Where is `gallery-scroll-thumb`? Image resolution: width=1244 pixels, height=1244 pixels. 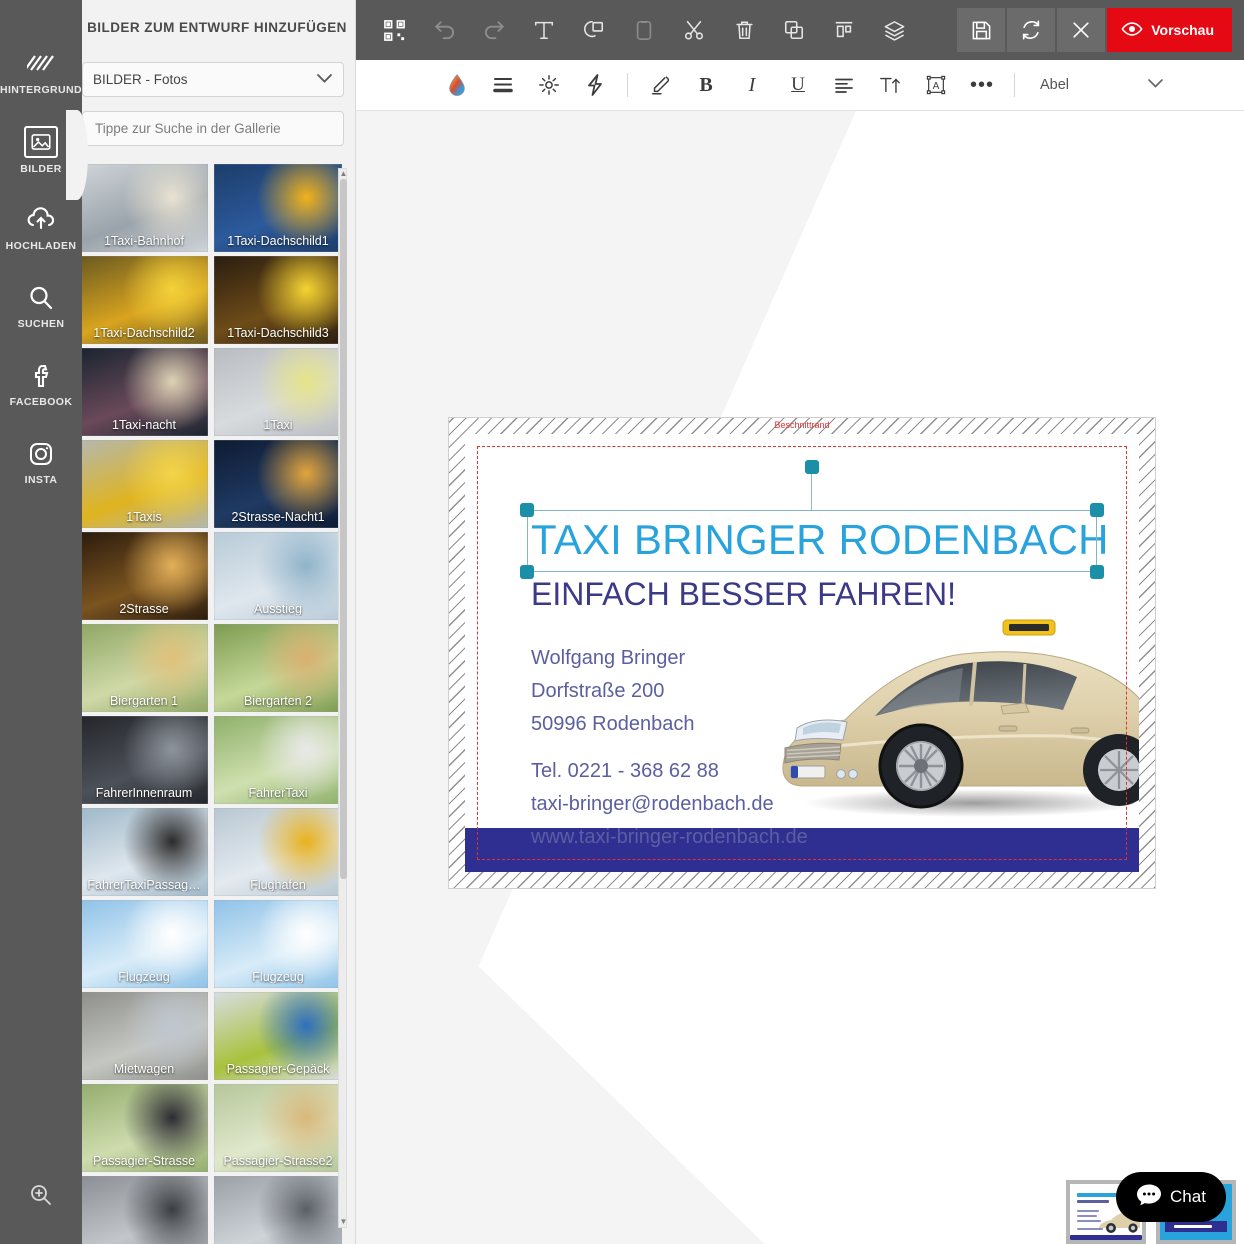
gallery-scroll-thumb is located at coordinates (343, 529).